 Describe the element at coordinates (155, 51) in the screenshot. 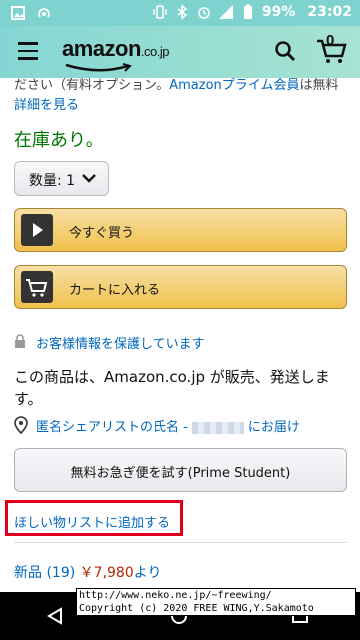

I see `logo-suffix: .co.jp` at that location.